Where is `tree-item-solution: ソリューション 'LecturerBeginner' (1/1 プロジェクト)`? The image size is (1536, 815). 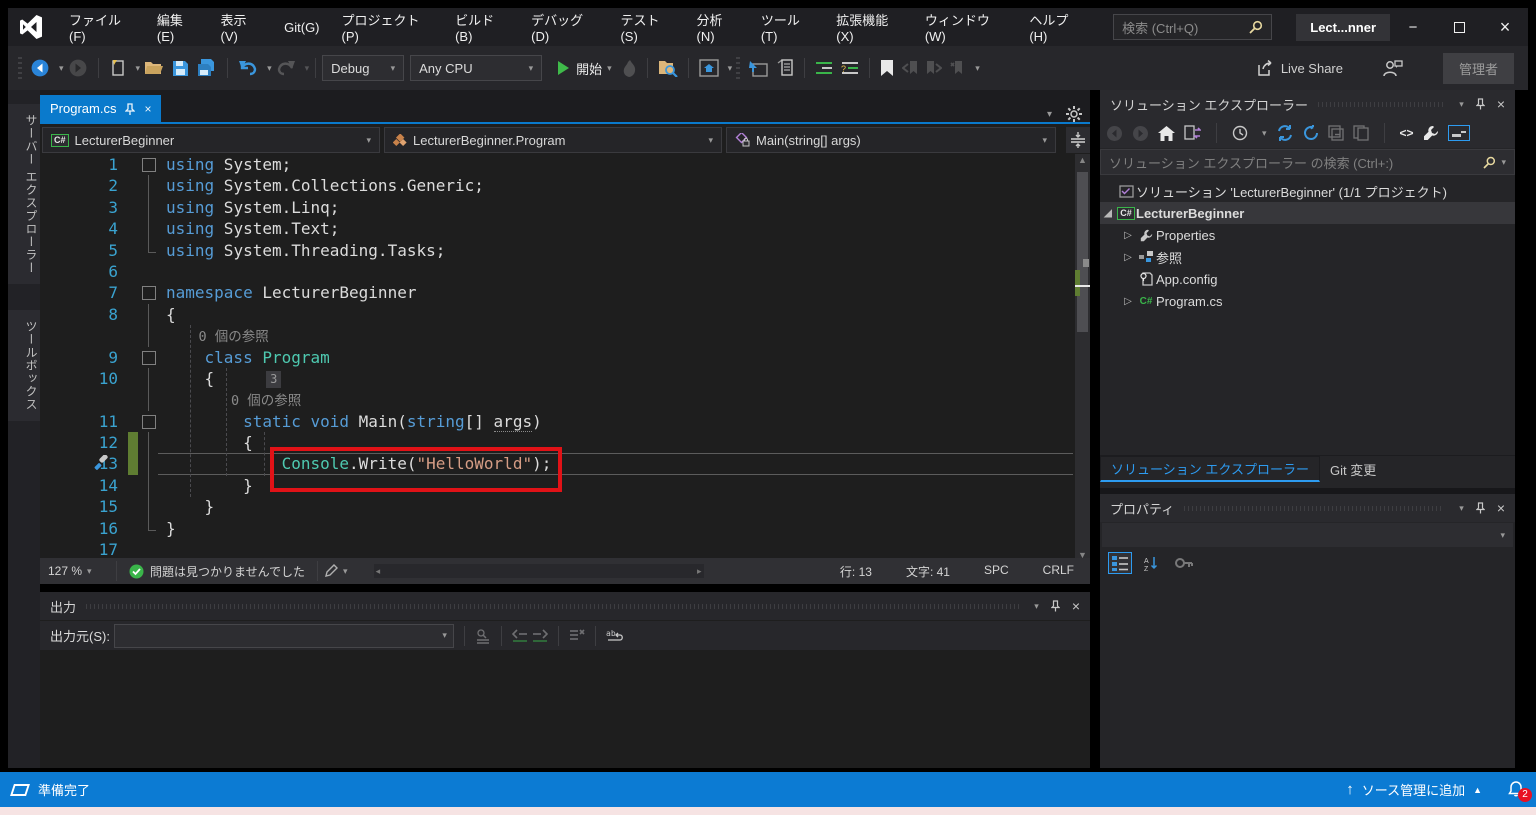
tree-item-solution: ソリューション 'LecturerBeginner' (1/1 プロジェクト) is located at coordinates (1307, 191).